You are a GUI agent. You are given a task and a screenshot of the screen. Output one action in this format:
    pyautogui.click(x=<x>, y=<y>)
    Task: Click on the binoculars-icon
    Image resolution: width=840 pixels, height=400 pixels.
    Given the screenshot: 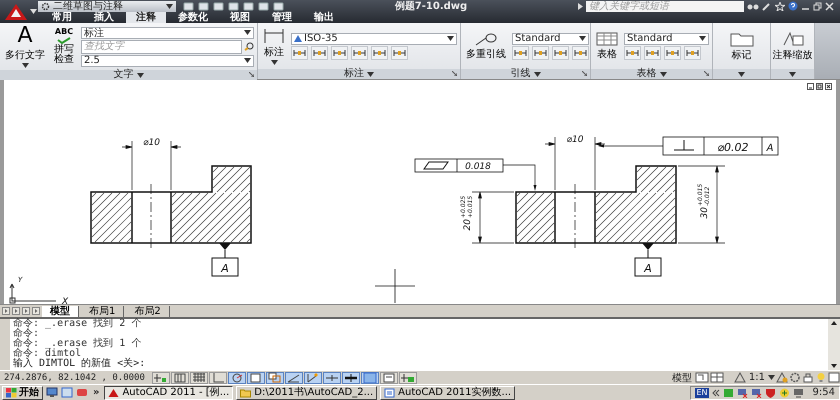 What is the action you would take?
    pyautogui.click(x=753, y=6)
    